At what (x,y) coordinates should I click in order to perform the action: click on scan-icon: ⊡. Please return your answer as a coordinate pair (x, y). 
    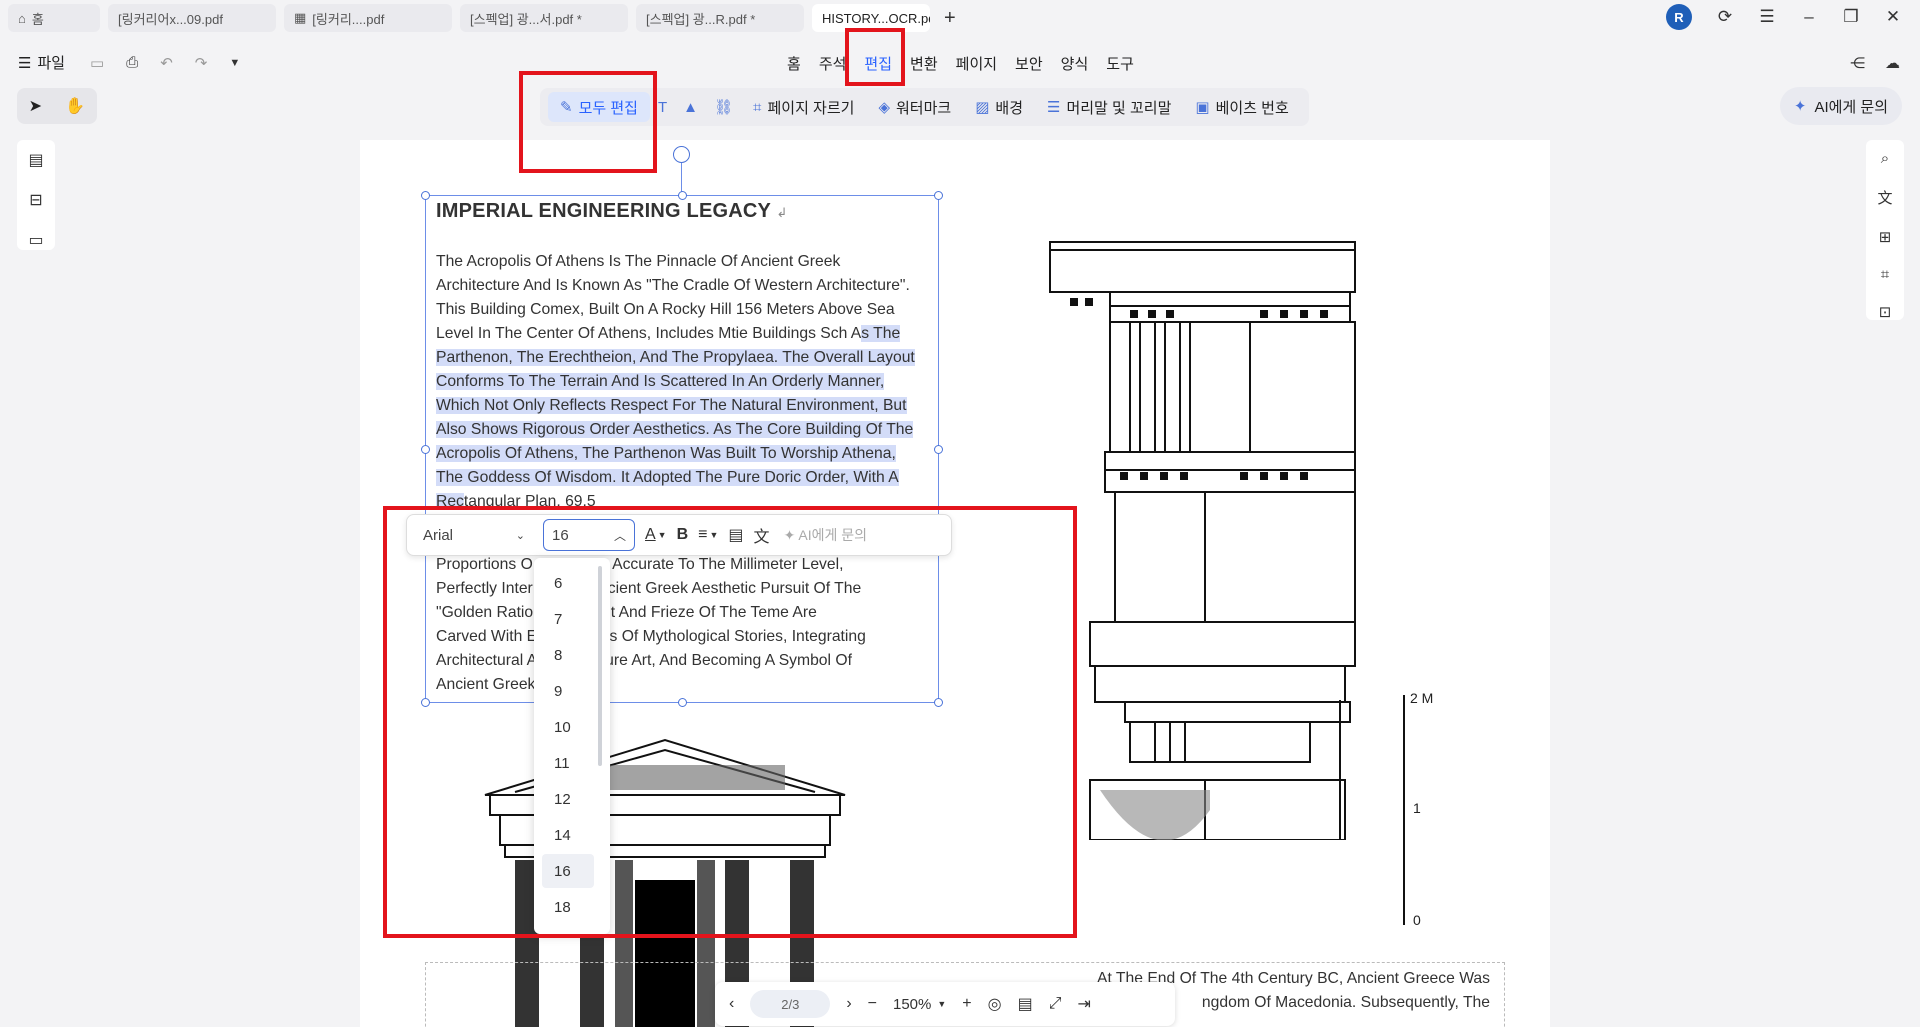
    Looking at the image, I should click on (1885, 312).